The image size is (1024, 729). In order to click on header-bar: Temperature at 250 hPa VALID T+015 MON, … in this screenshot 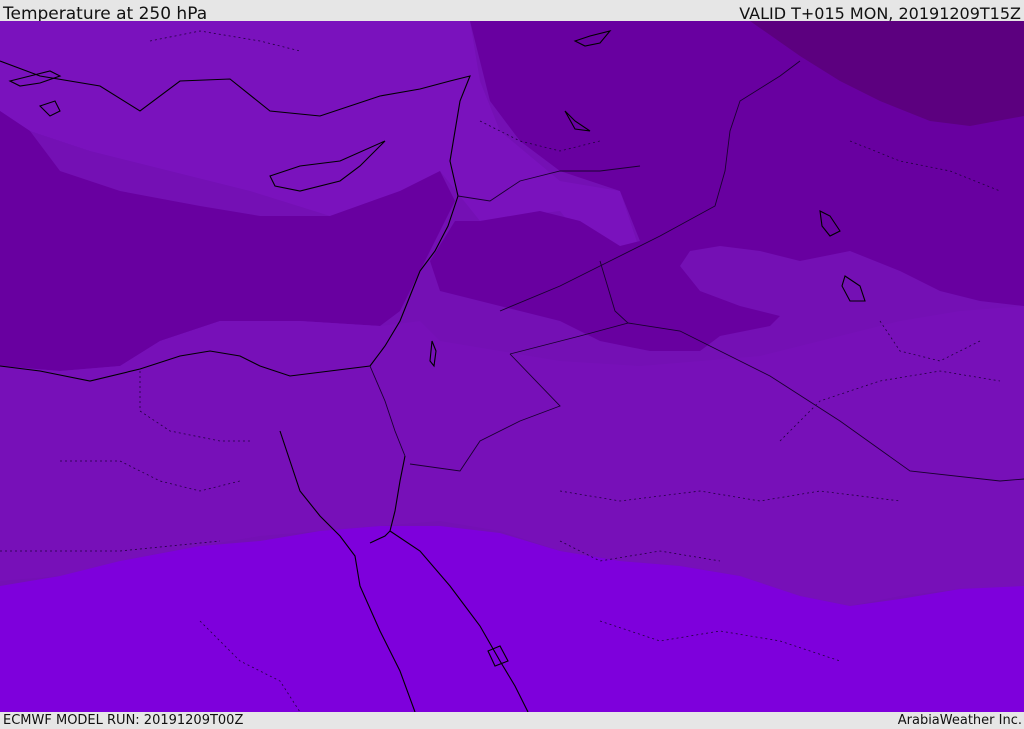, I will do `click(512, 12)`.